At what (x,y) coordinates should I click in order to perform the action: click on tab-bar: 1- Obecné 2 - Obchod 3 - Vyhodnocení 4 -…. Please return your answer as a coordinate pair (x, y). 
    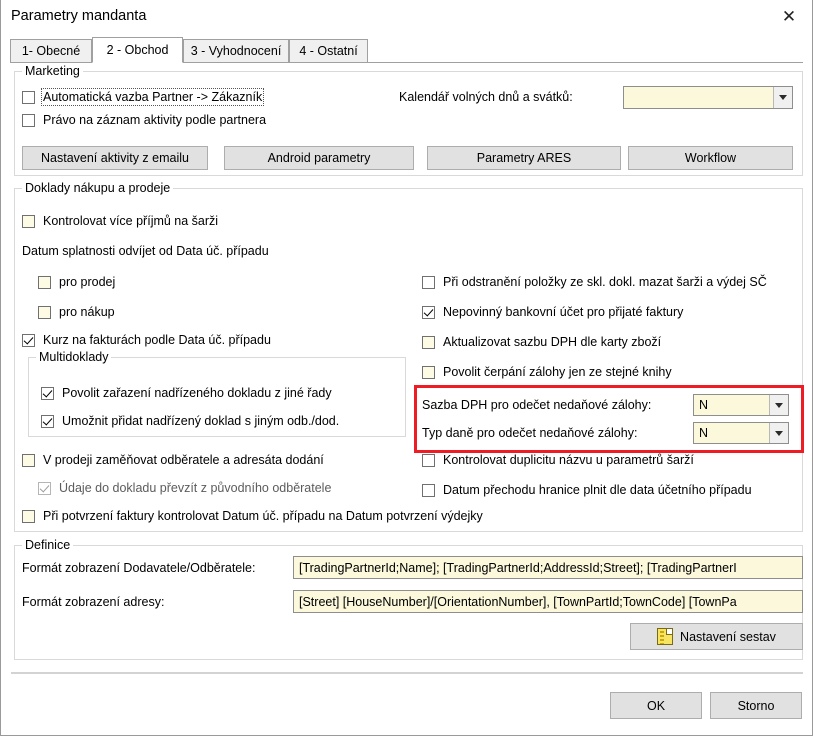
    Looking at the image, I should click on (406, 50).